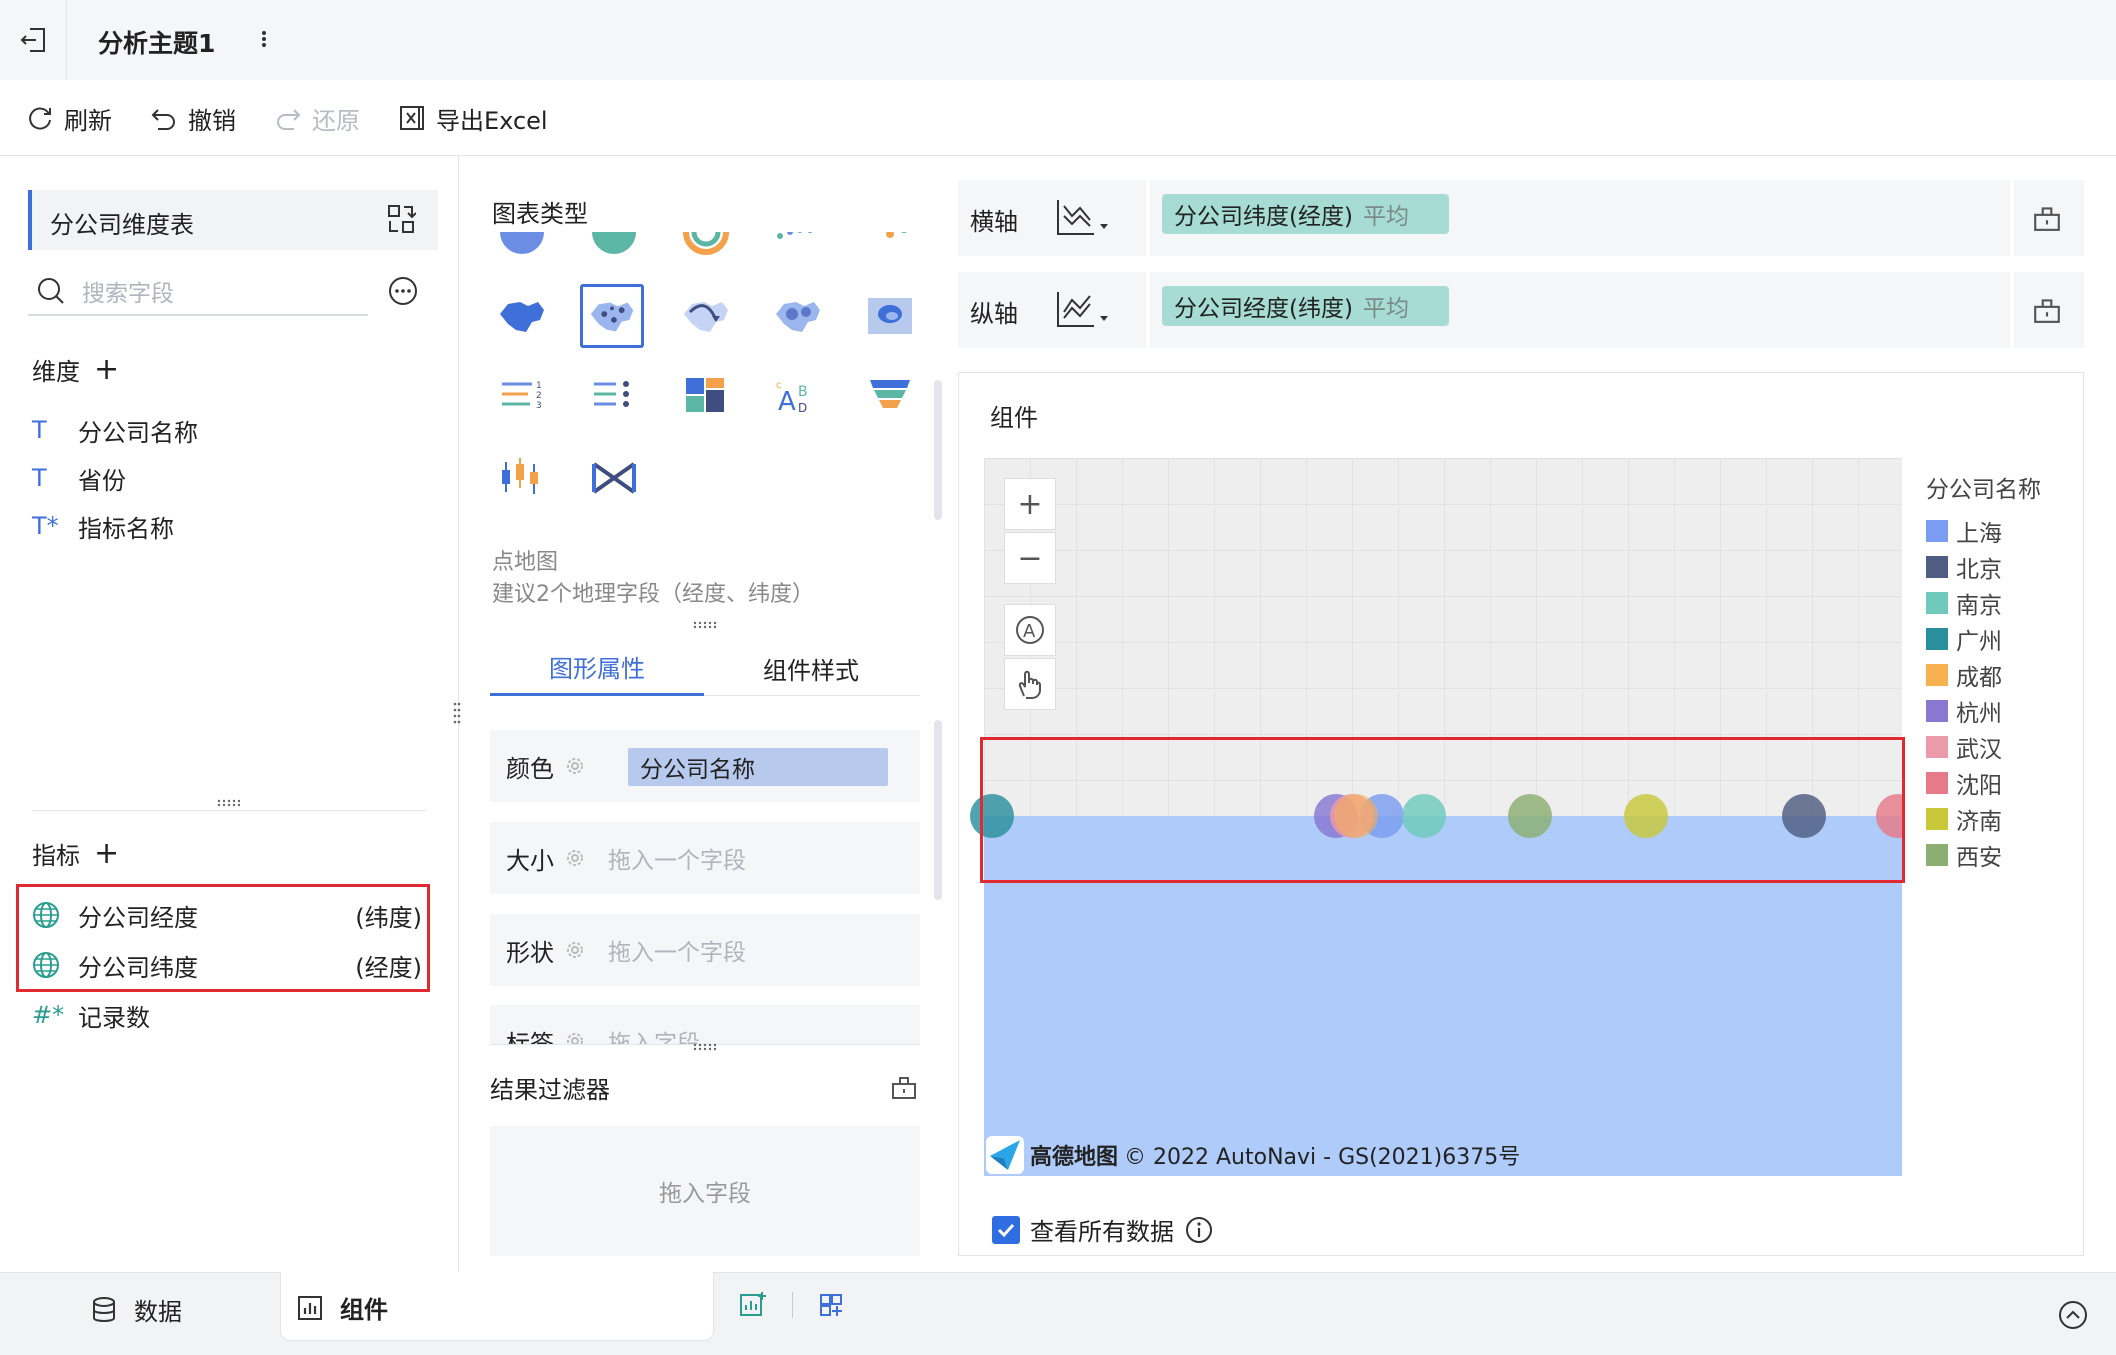 The height and width of the screenshot is (1355, 2116). What do you see at coordinates (227, 1015) in the screenshot?
I see `metric-item: #* 记录数` at bounding box center [227, 1015].